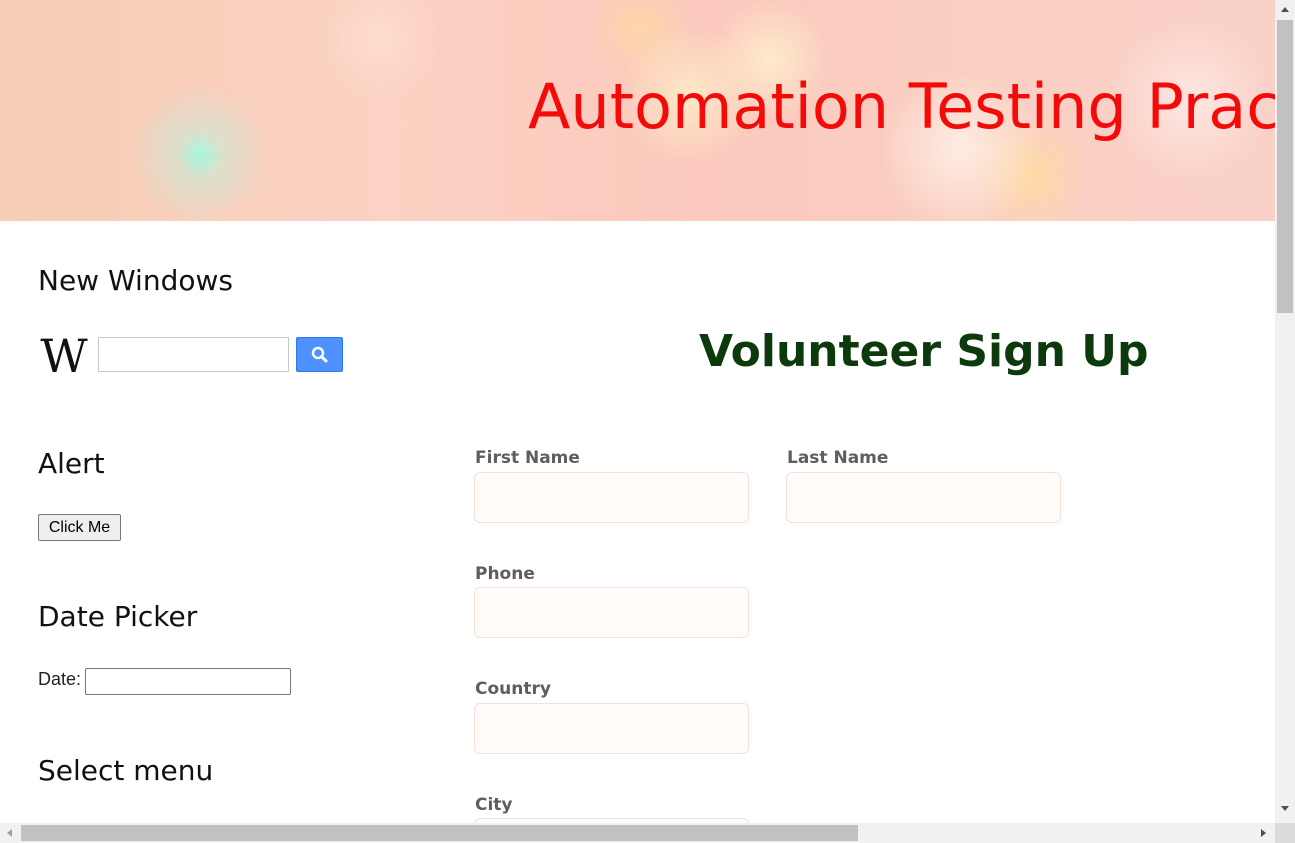  What do you see at coordinates (494, 805) in the screenshot?
I see `city-label: City` at bounding box center [494, 805].